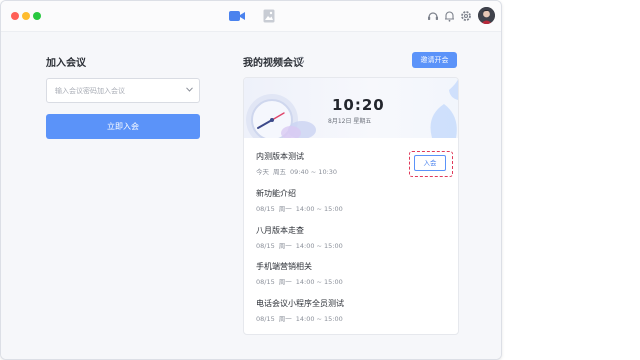 The height and width of the screenshot is (360, 640). What do you see at coordinates (433, 16) in the screenshot?
I see `headset-icon` at bounding box center [433, 16].